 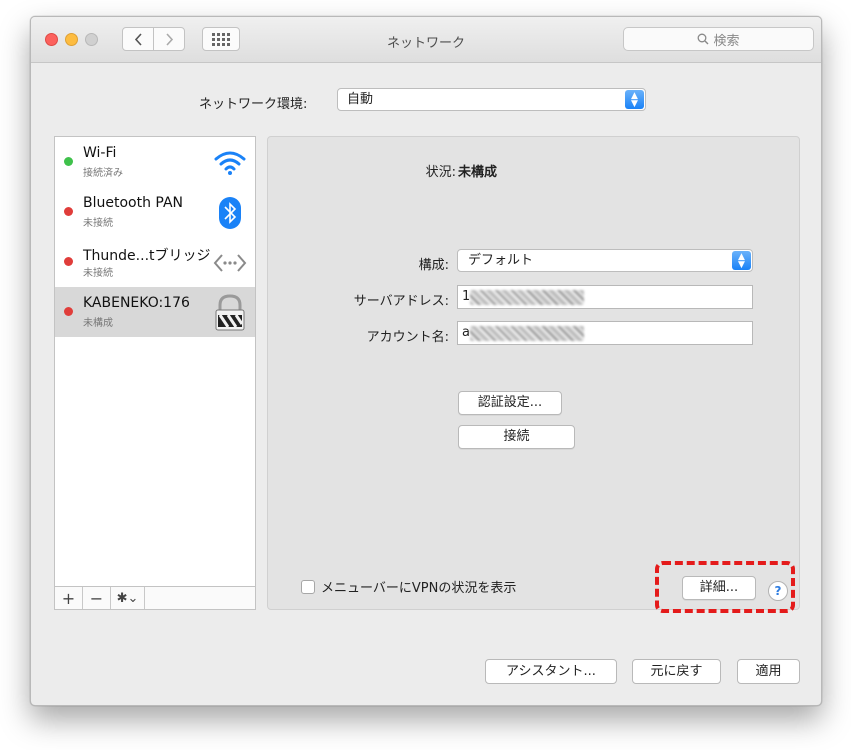 What do you see at coordinates (419, 588) in the screenshot?
I see `show-vpn-status-label: メニューバーにVPNの状況を表示` at bounding box center [419, 588].